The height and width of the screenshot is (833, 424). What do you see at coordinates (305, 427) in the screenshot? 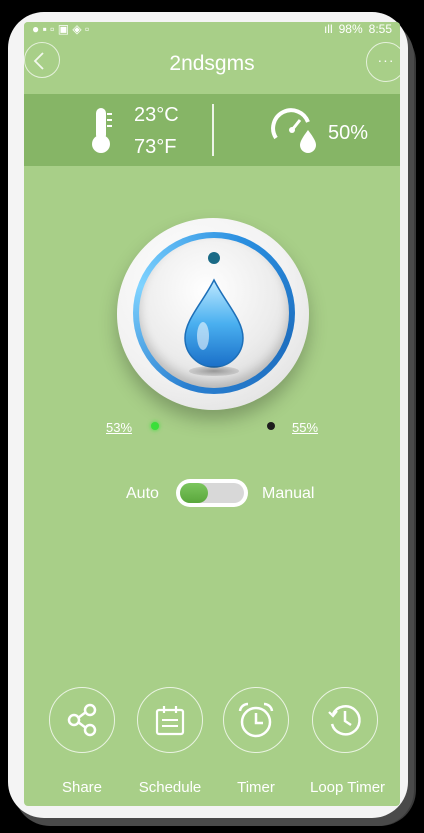
I see `humidity-range-max: 55%` at bounding box center [305, 427].